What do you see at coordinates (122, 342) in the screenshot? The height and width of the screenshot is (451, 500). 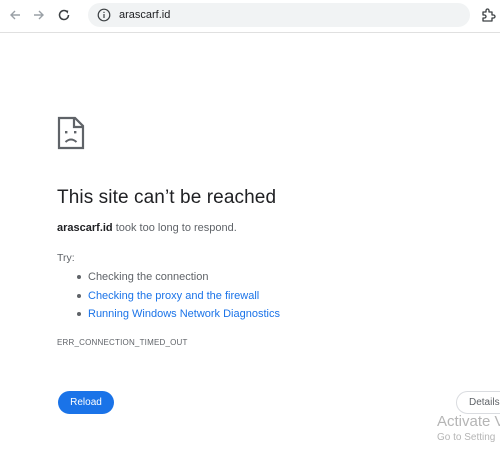 I see `error-code: ERR_CONNECTION_TIMED_OUT` at bounding box center [122, 342].